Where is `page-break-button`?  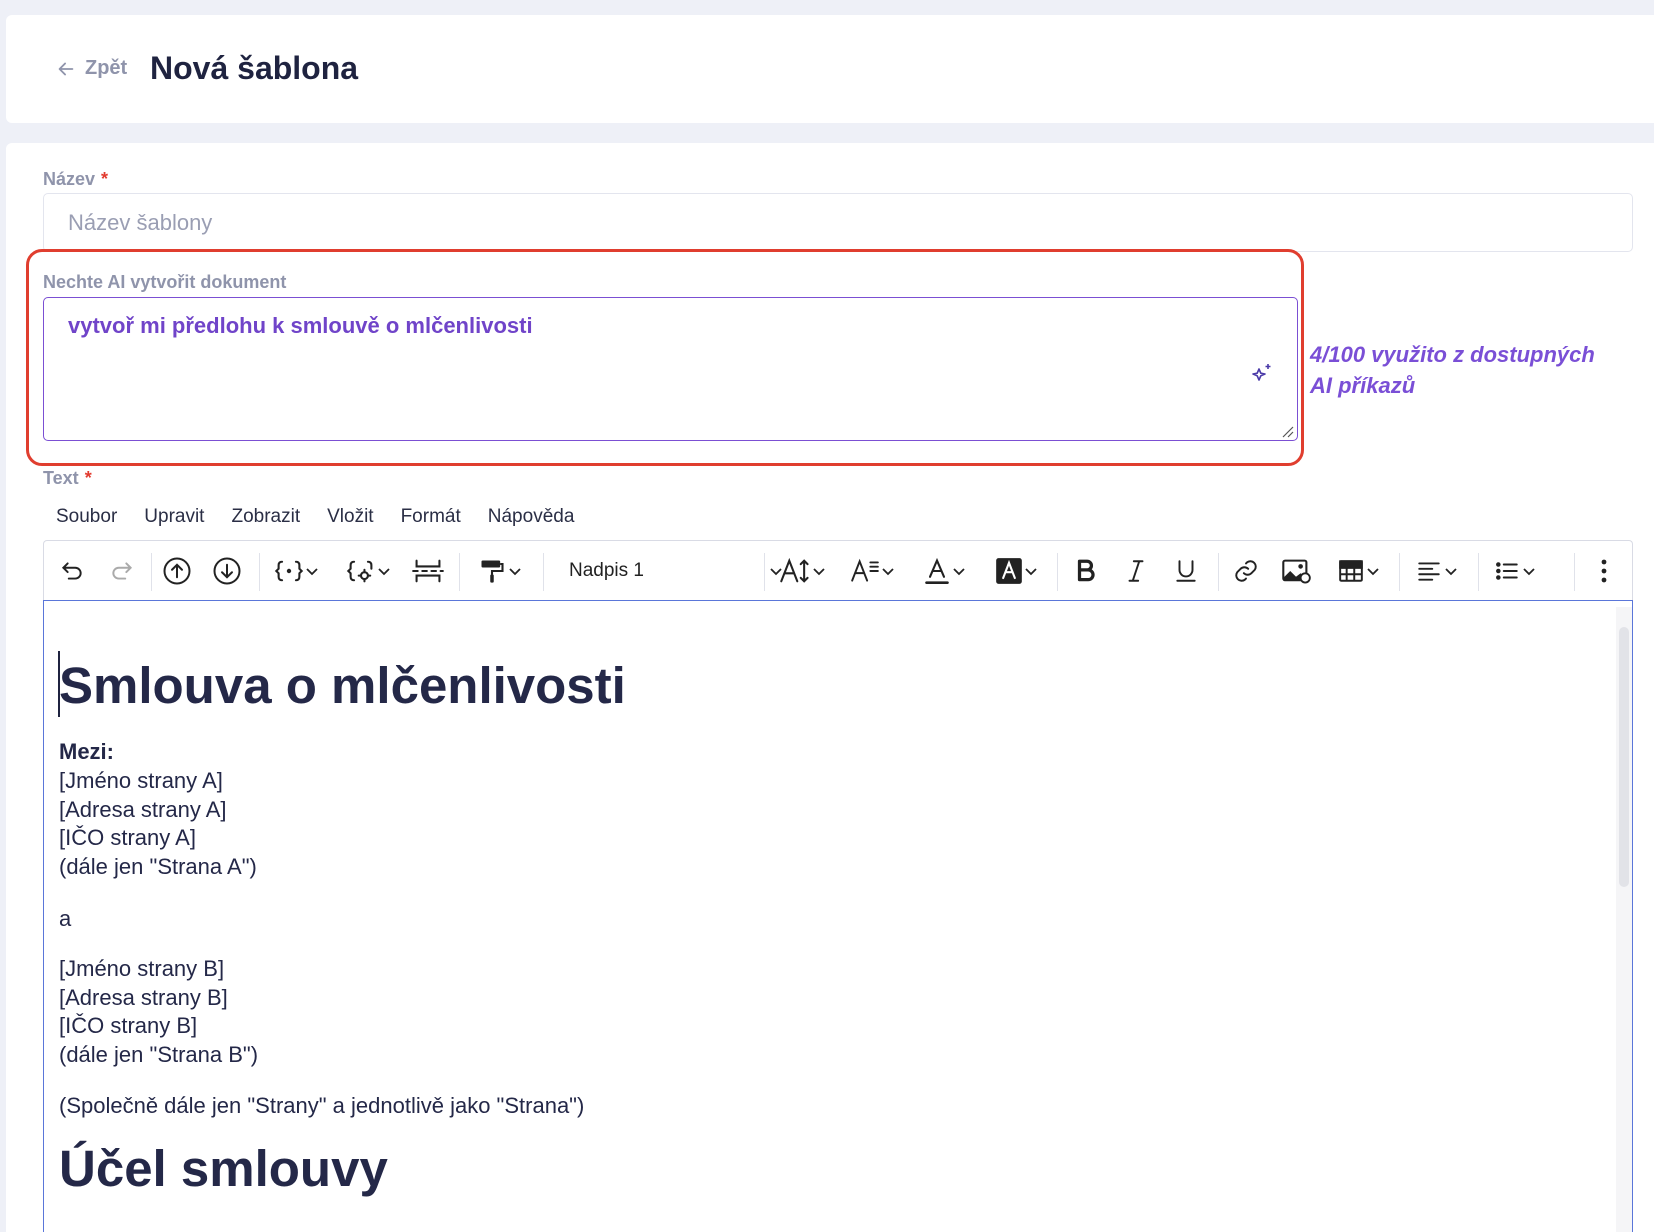 page-break-button is located at coordinates (428, 571).